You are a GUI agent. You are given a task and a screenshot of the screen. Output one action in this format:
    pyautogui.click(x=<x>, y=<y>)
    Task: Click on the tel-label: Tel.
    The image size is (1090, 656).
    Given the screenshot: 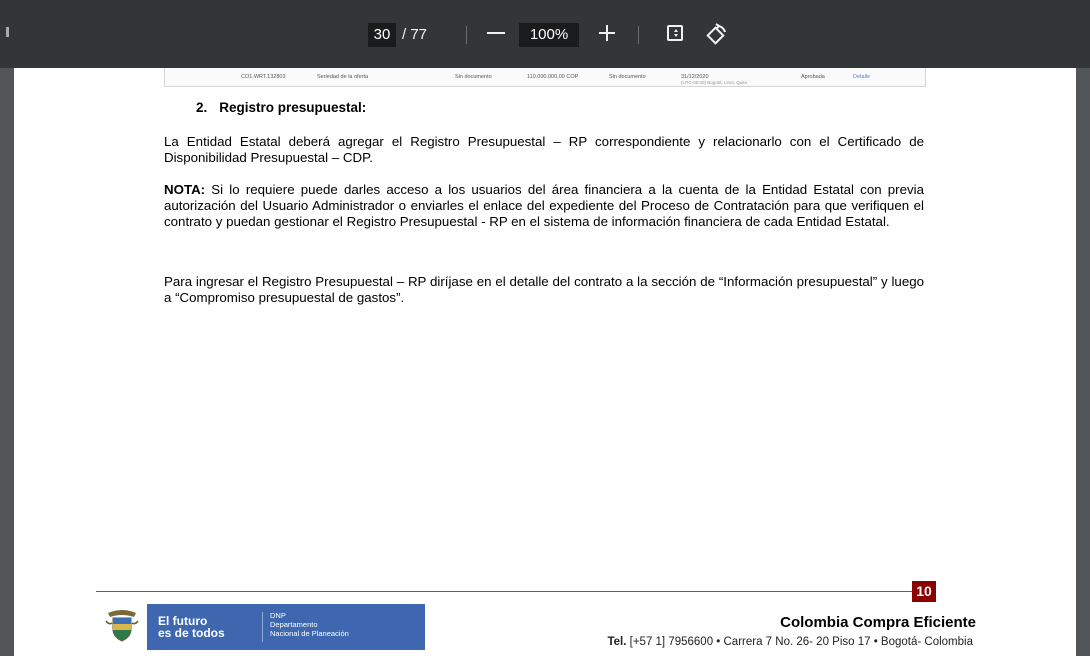 What is the action you would take?
    pyautogui.click(x=617, y=642)
    